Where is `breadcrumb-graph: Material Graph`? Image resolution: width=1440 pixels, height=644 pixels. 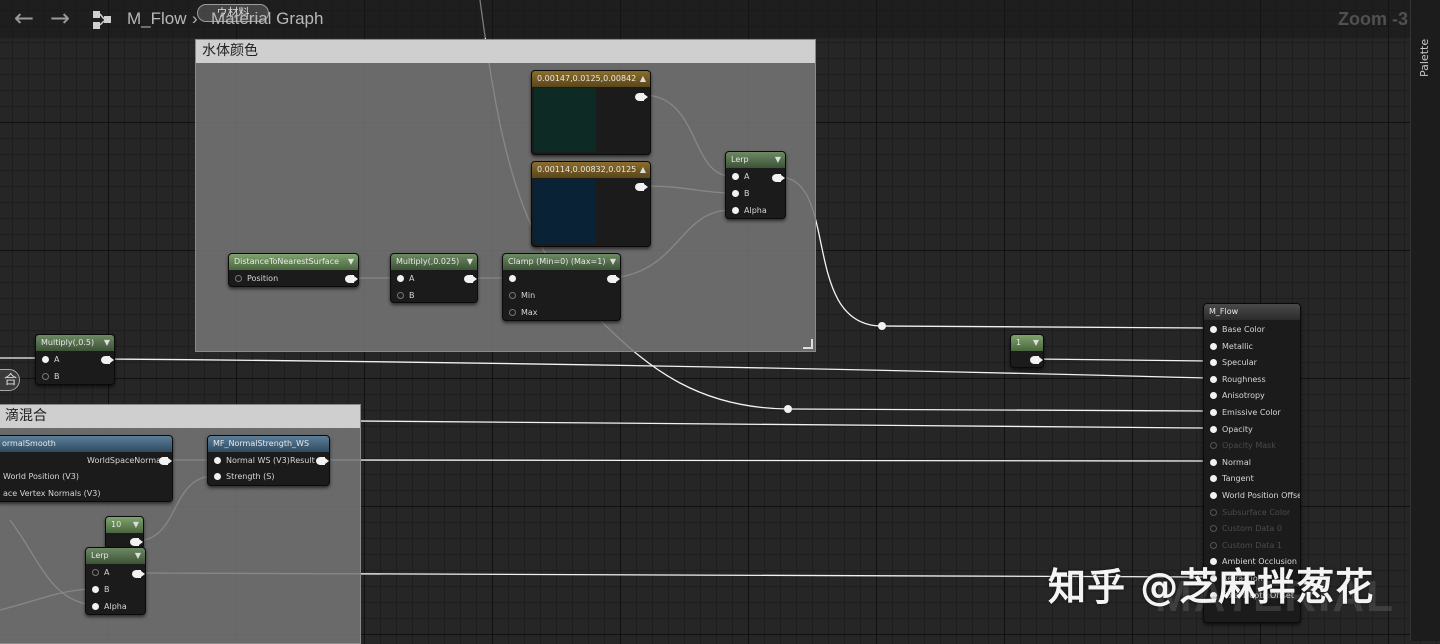
breadcrumb-graph: Material Graph is located at coordinates (267, 19).